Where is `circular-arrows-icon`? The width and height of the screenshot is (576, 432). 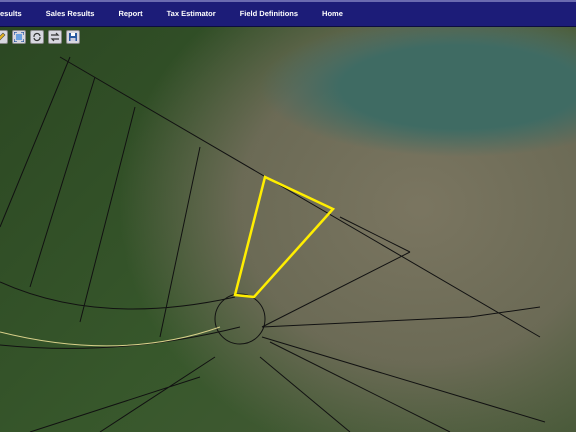 circular-arrows-icon is located at coordinates (37, 37).